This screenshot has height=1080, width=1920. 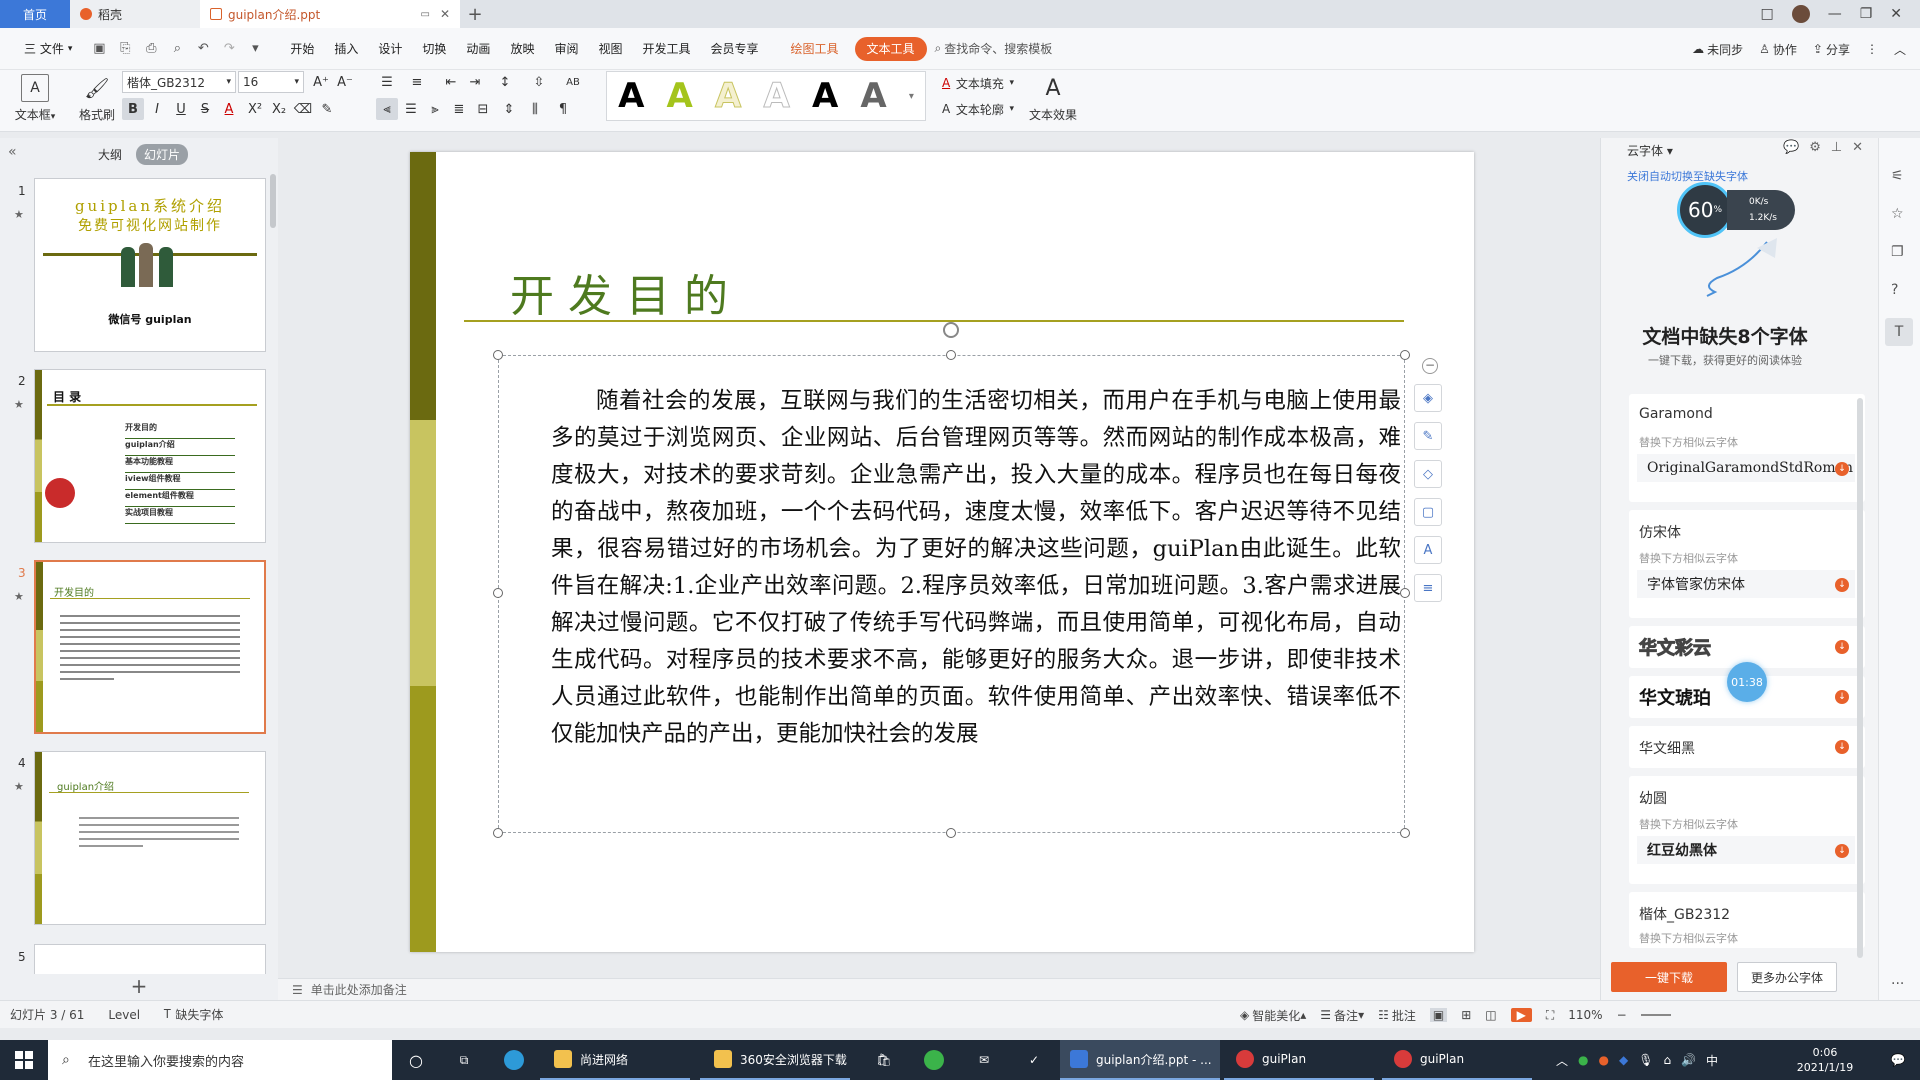 What do you see at coordinates (884, 1060) in the screenshot?
I see `store-icon: 🛍` at bounding box center [884, 1060].